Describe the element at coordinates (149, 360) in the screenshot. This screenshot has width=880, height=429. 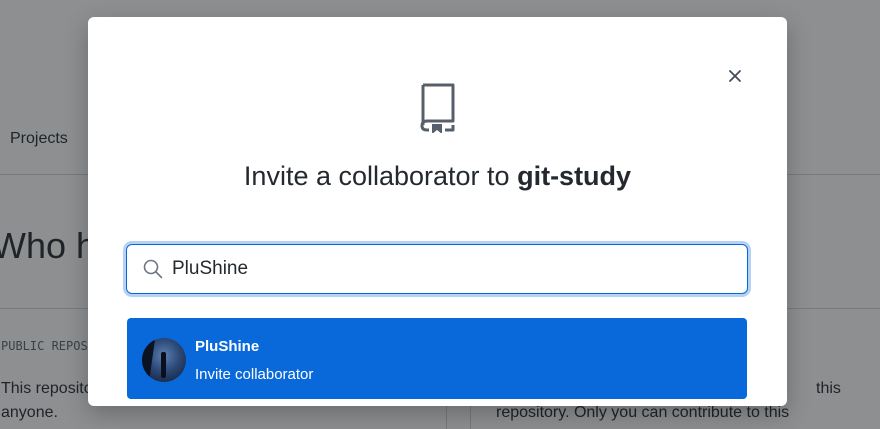
I see `avatar-shade` at that location.